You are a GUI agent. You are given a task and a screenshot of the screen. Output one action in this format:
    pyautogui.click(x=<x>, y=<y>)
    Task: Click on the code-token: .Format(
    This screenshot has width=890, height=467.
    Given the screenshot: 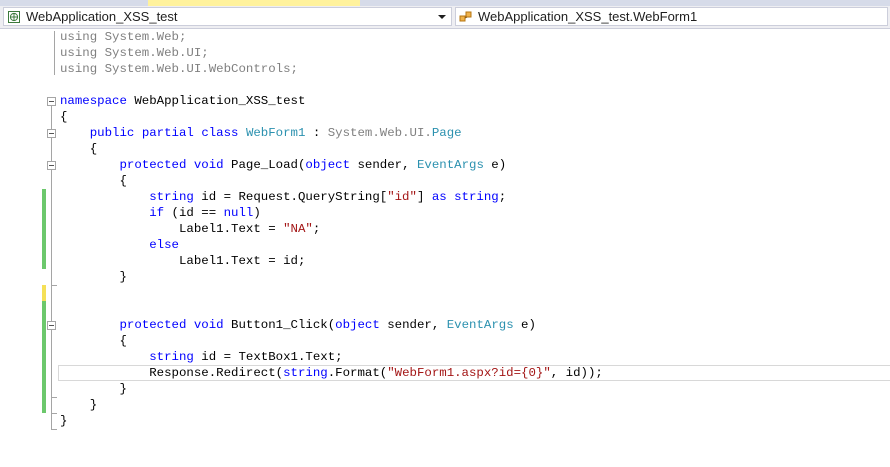 What is the action you would take?
    pyautogui.click(x=357, y=373)
    